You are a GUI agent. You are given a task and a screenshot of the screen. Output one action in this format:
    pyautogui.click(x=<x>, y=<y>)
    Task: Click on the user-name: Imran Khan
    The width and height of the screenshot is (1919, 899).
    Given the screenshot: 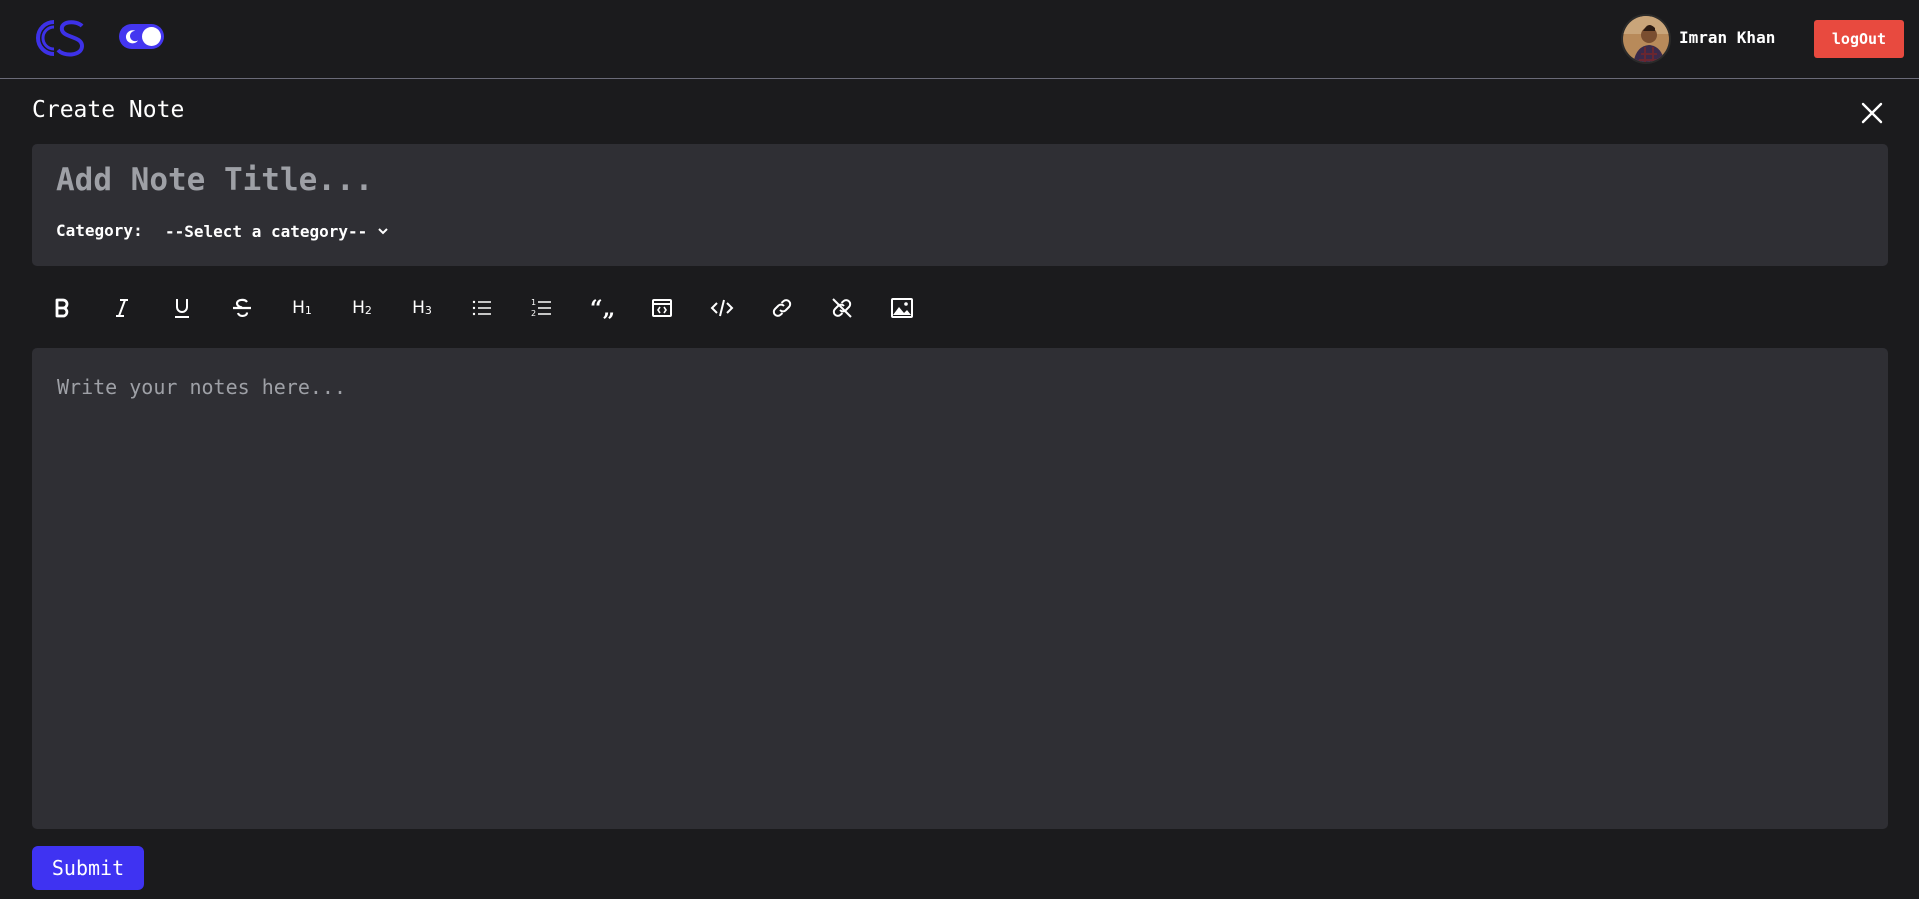 What is the action you would take?
    pyautogui.click(x=1727, y=37)
    